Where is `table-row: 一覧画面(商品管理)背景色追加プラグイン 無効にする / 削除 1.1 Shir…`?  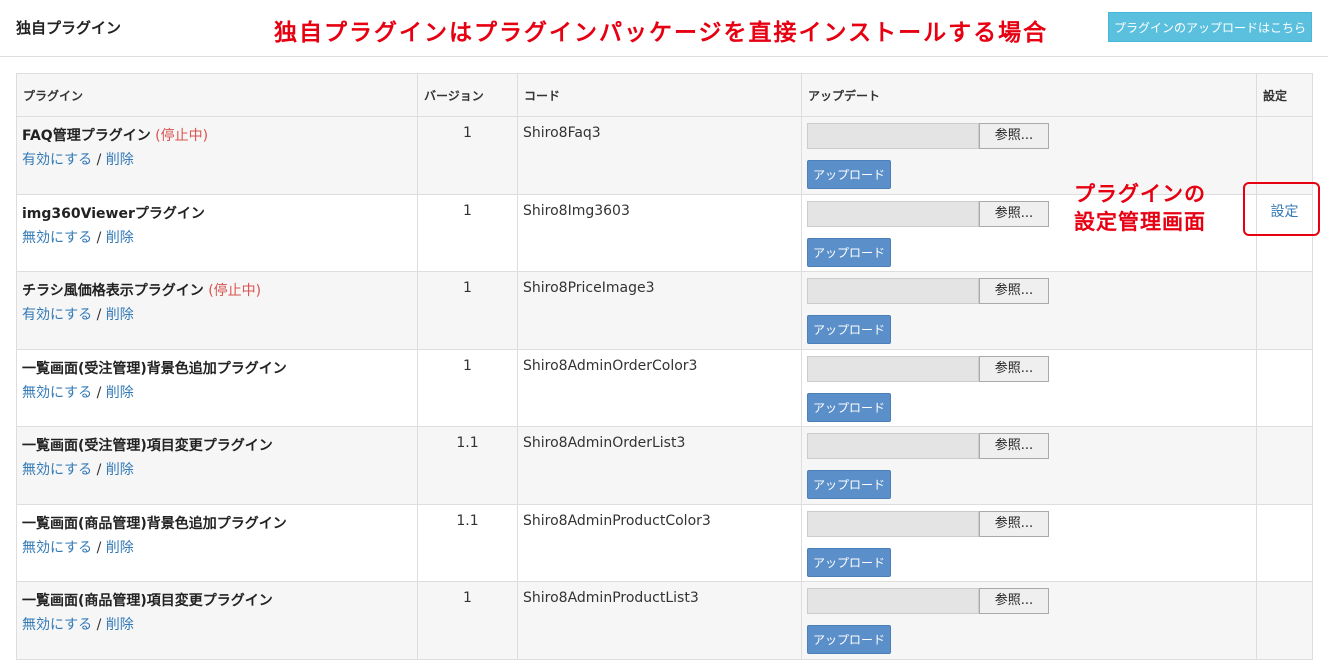 table-row: 一覧画面(商品管理)背景色追加プラグイン 無効にする / 削除 1.1 Shir… is located at coordinates (664, 542).